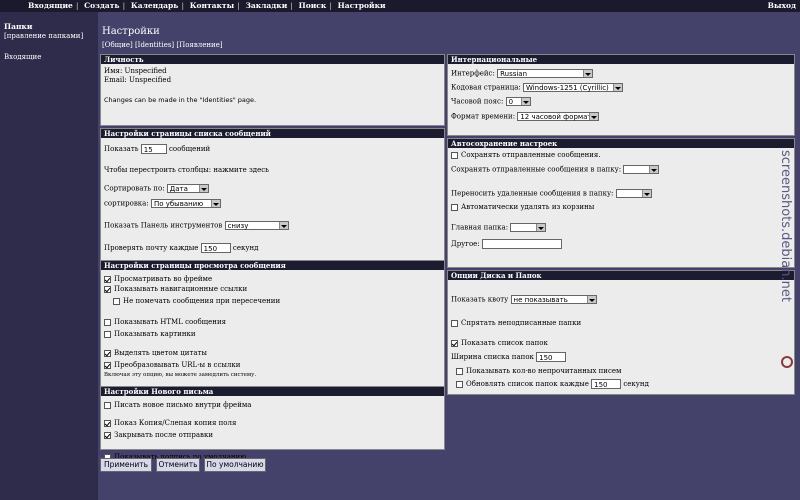 The width and height of the screenshot is (800, 500). I want to click on sort-dir-select: По убыванию, so click(185, 203).